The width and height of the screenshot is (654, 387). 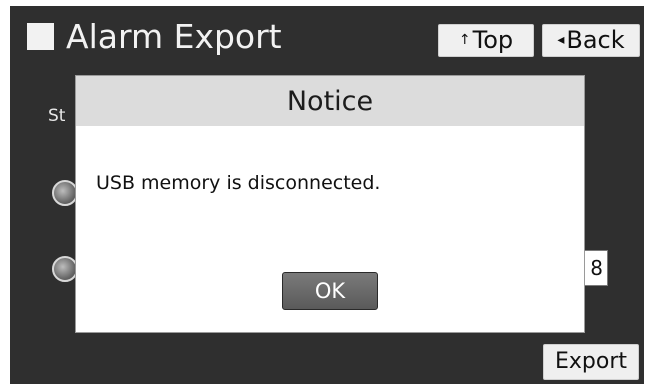 I want to click on back-button: ◂ Back, so click(x=591, y=40).